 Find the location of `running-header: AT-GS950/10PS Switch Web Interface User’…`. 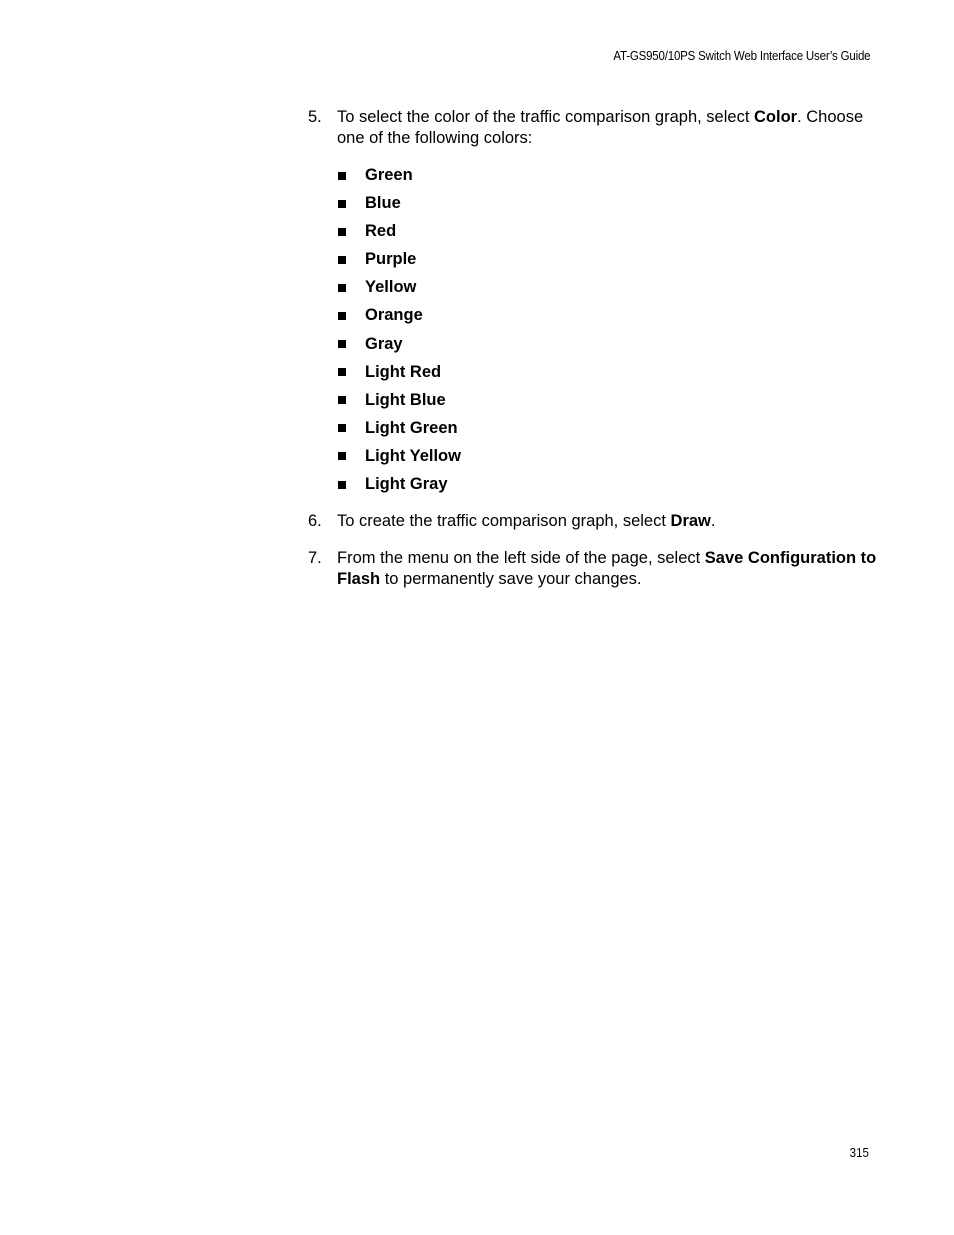

running-header: AT-GS950/10PS Switch Web Interface User’… is located at coordinates (741, 56).